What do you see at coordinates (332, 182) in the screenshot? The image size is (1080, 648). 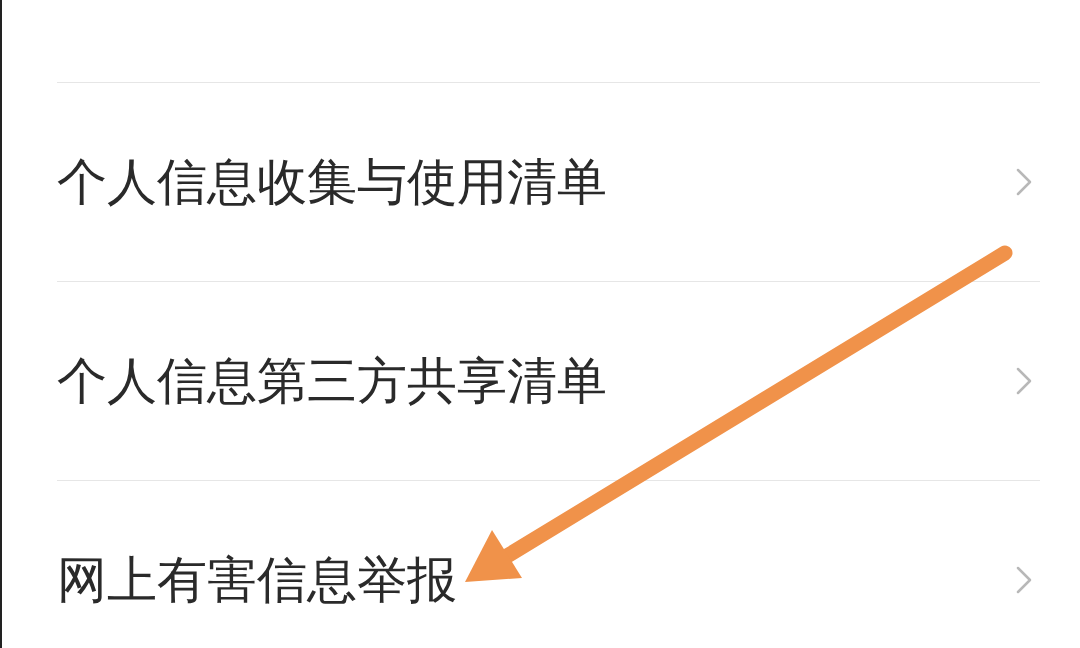 I see `menu-item-label: 个人信息收集与使用清单` at bounding box center [332, 182].